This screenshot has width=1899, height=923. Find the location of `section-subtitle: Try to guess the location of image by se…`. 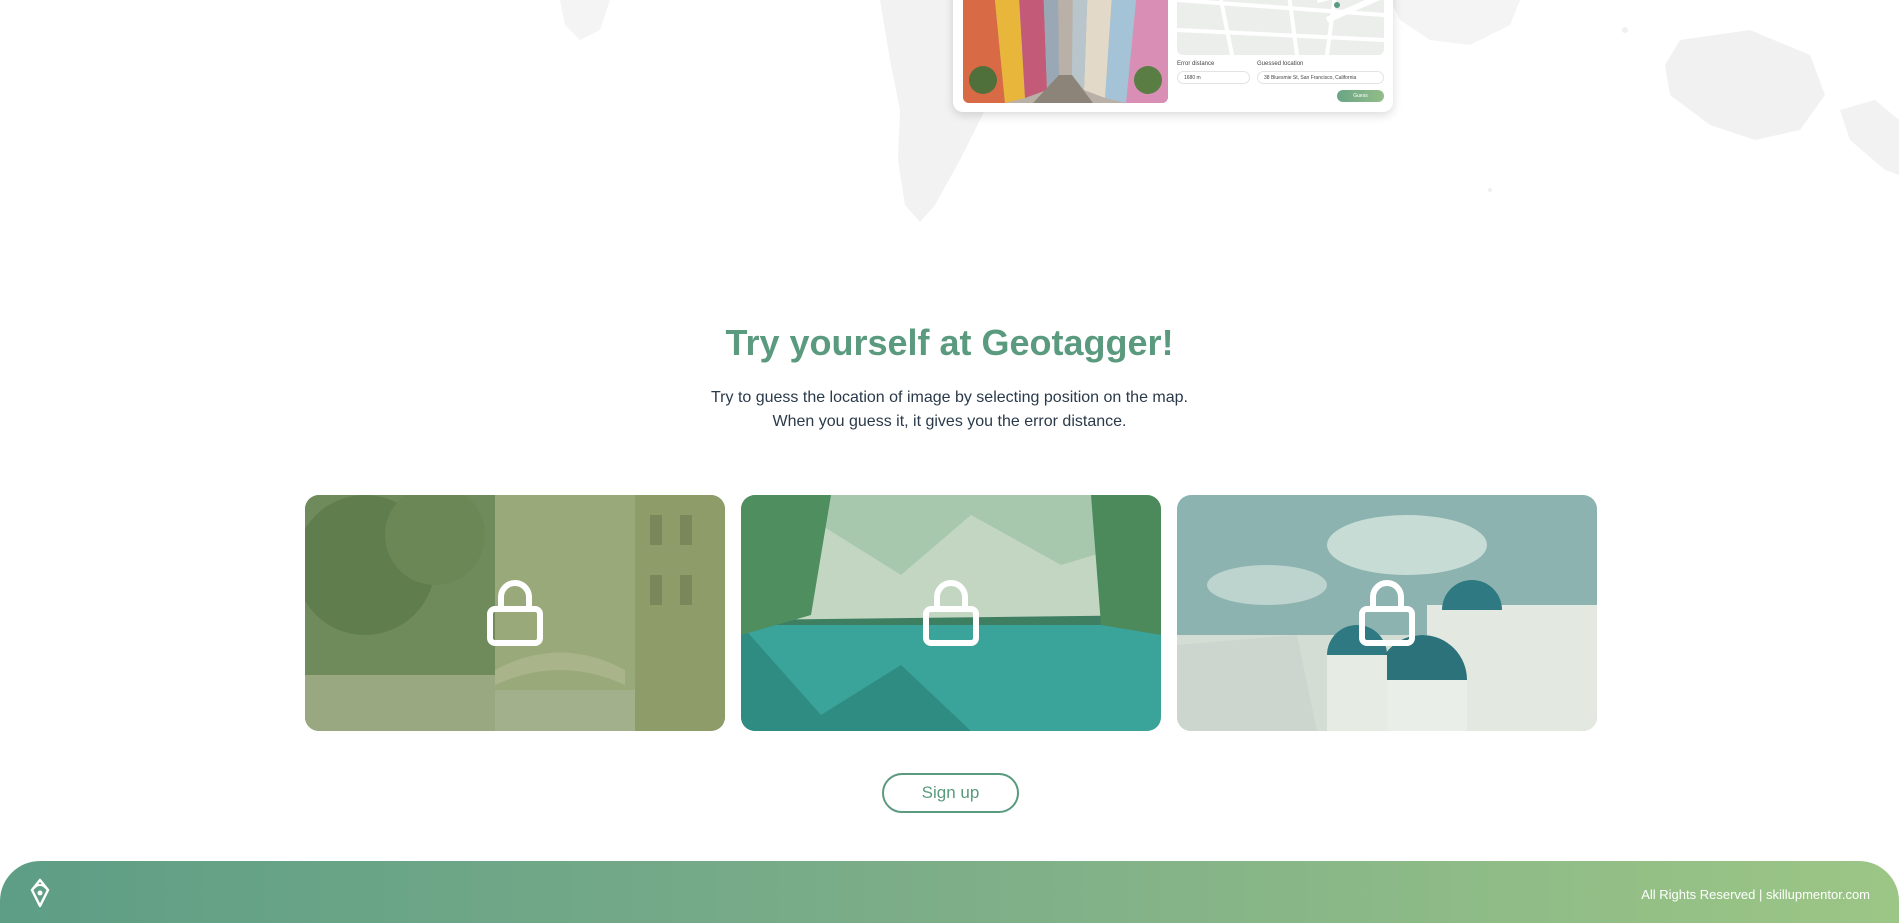

section-subtitle: Try to guess the location of image by se… is located at coordinates (949, 410).